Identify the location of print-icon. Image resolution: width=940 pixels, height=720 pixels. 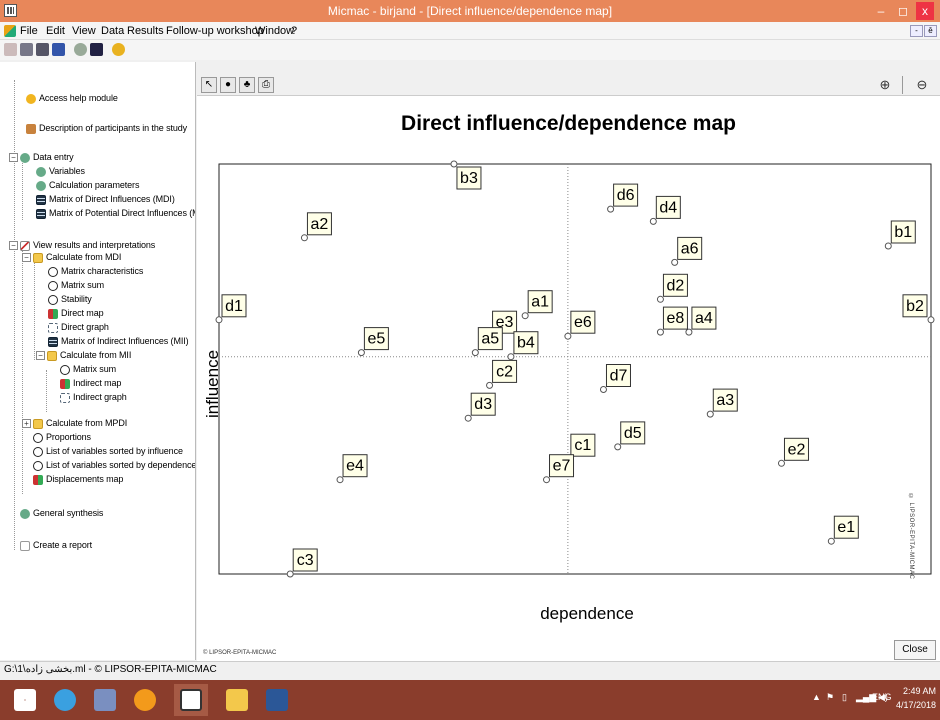
(42, 49).